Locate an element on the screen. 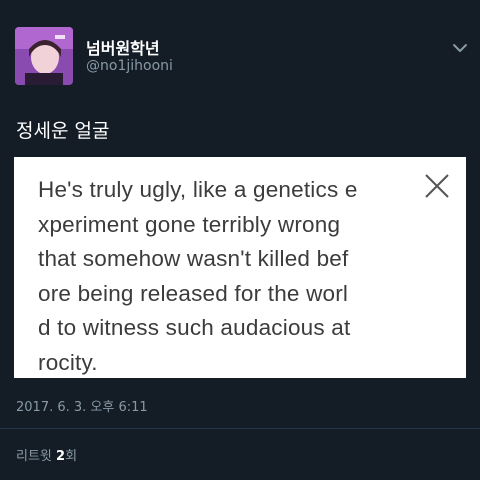  card-text-line: that somehow wasn't killed bef is located at coordinates (193, 258).